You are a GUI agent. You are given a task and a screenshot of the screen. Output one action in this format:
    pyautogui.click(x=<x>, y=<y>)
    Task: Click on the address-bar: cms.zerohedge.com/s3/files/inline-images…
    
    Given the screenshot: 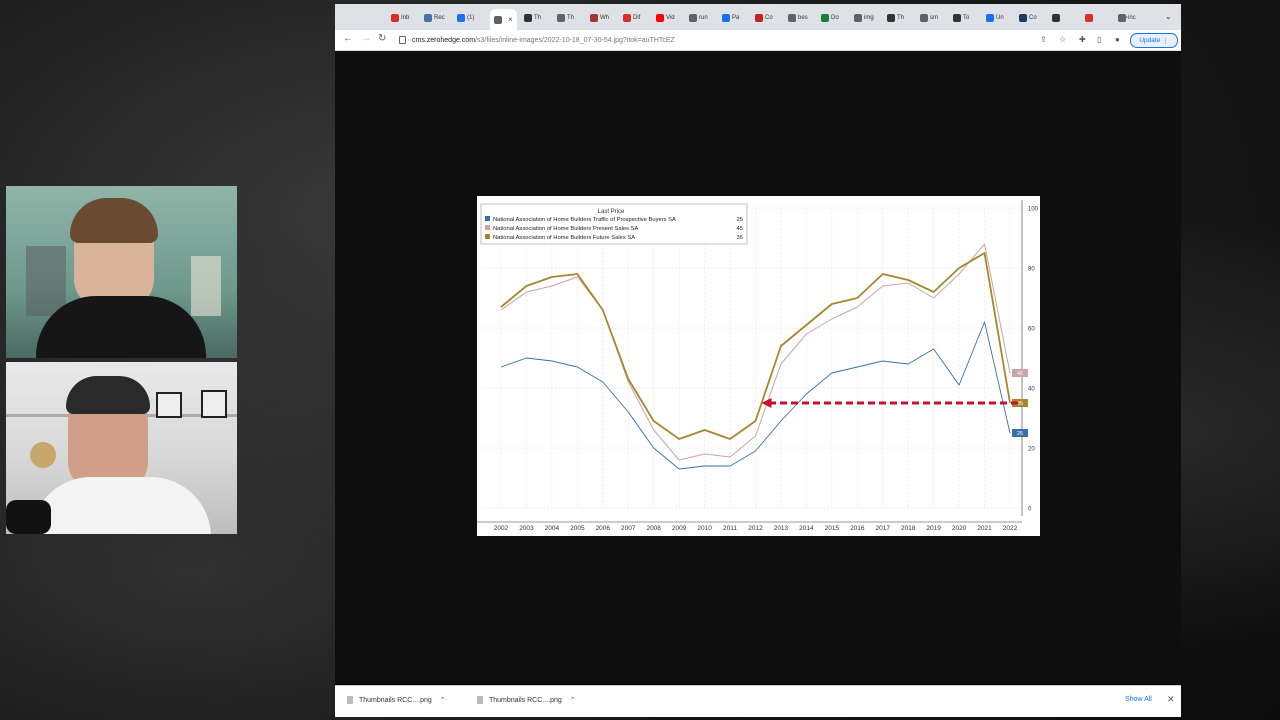 What is the action you would take?
    pyautogui.click(x=759, y=40)
    